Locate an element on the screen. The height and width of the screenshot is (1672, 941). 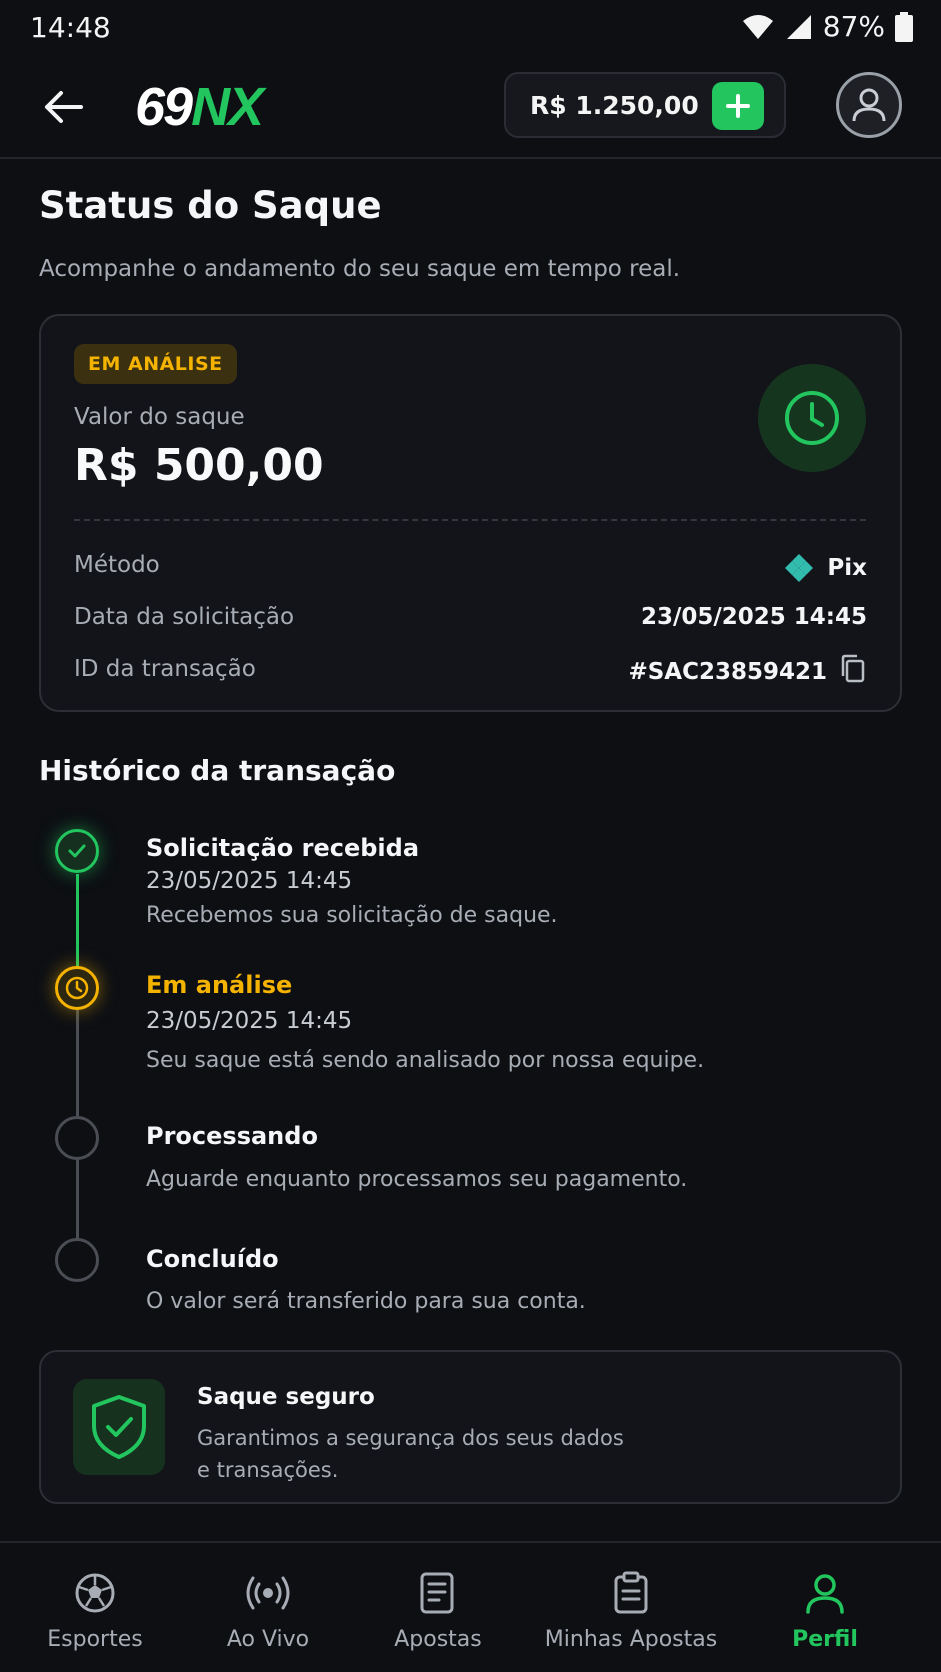
page-title: Status do Saque is located at coordinates (210, 205).